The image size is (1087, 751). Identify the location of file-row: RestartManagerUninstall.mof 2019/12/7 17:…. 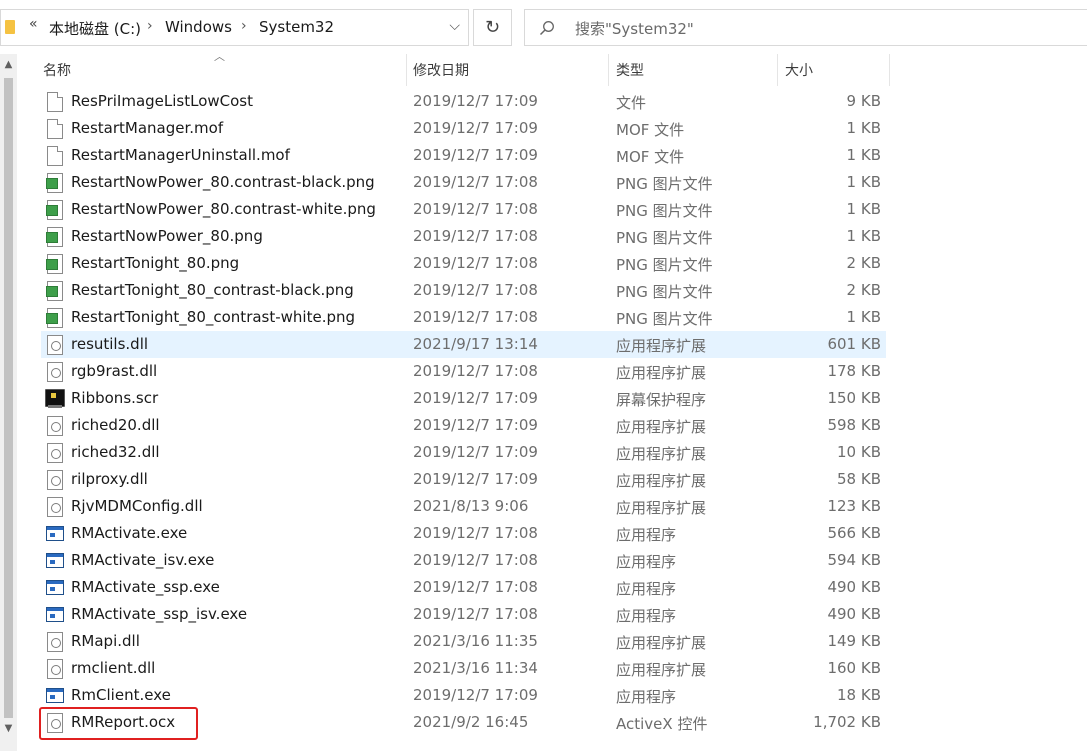
(463, 155).